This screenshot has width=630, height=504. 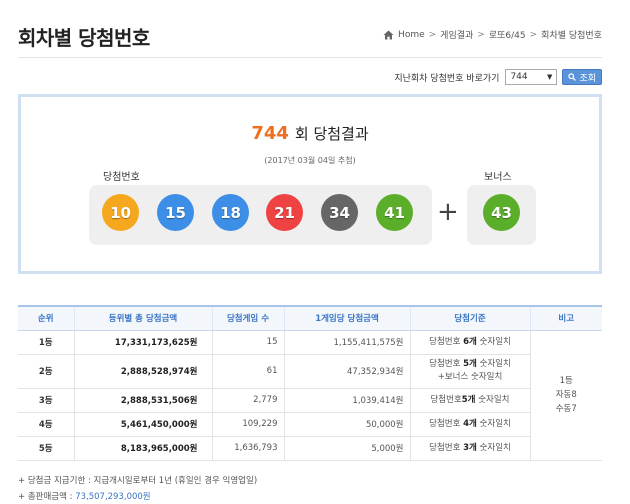 I want to click on winning-ball-5: 34, so click(x=339, y=212).